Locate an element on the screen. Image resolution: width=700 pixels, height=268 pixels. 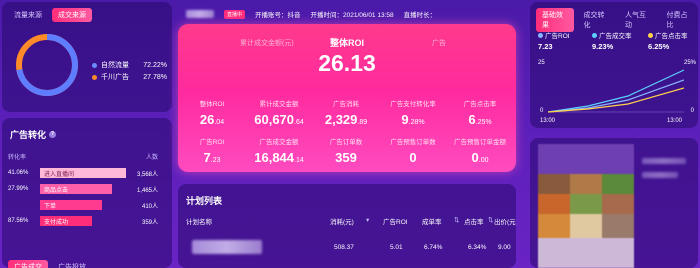
kpi-label: 广告点击率 is located at coordinates (480, 104).